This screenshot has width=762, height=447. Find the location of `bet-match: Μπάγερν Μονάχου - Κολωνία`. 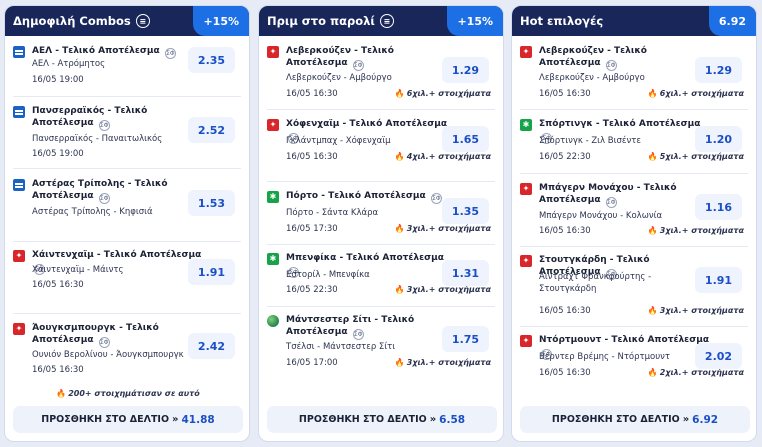

bet-match: Μπάγερν Μονάχου - Κολωνία is located at coordinates (601, 216).